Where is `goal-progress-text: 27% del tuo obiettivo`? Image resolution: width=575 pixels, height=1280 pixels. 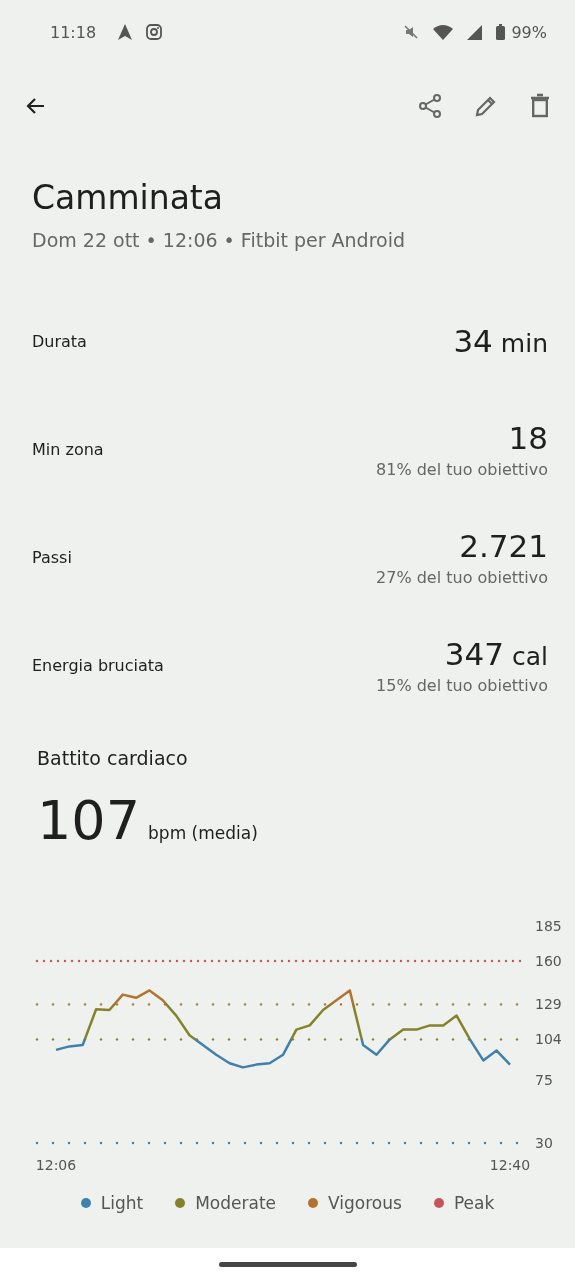
goal-progress-text: 27% del tuo obiettivo is located at coordinates (462, 577).